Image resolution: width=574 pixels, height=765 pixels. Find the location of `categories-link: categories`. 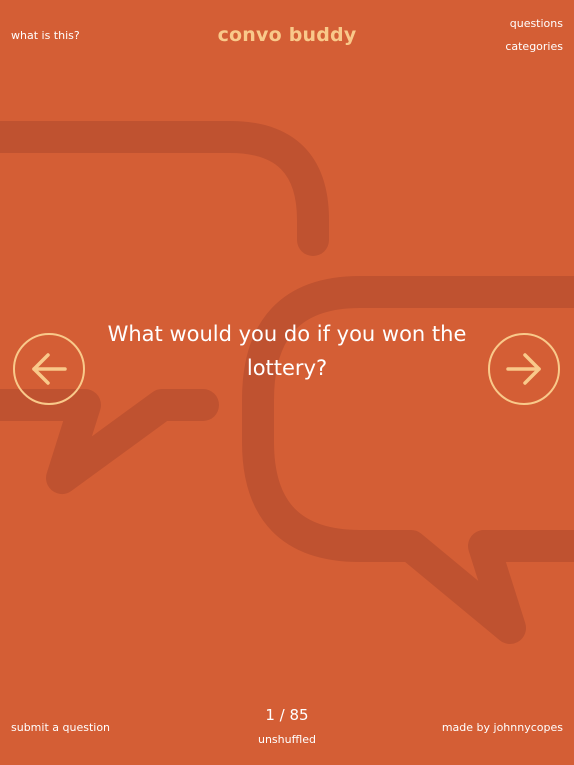

categories-link: categories is located at coordinates (534, 46).